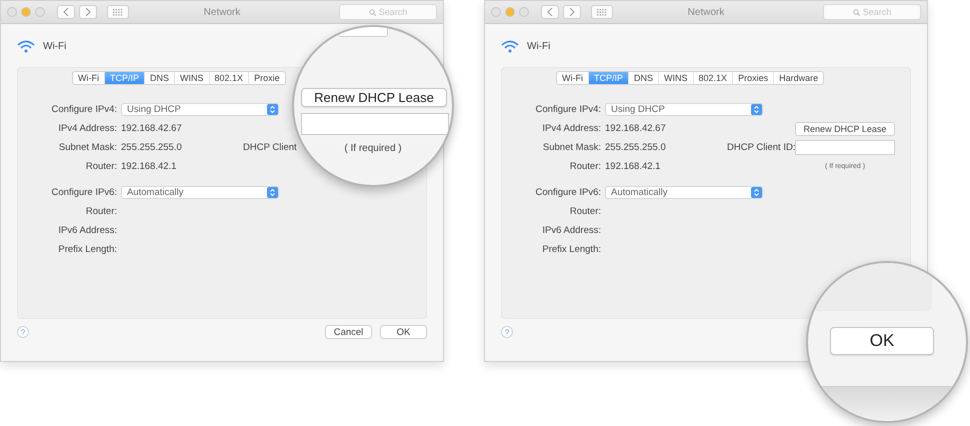 The width and height of the screenshot is (970, 426). I want to click on tab: Hardware, so click(798, 78).